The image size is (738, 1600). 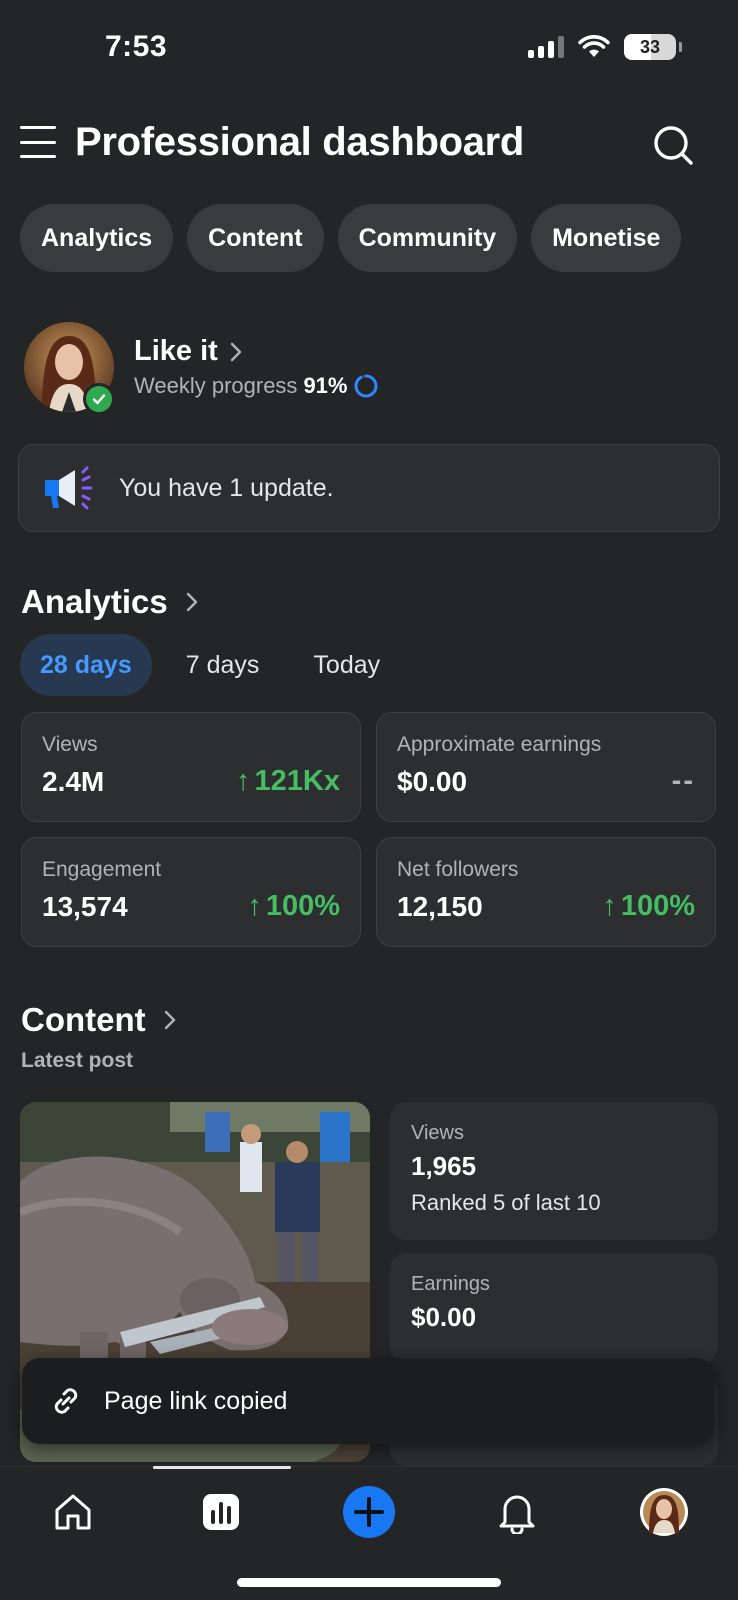 What do you see at coordinates (191, 767) in the screenshot?
I see `stat-card-views: Views 2.4M ↑ 121Kx` at bounding box center [191, 767].